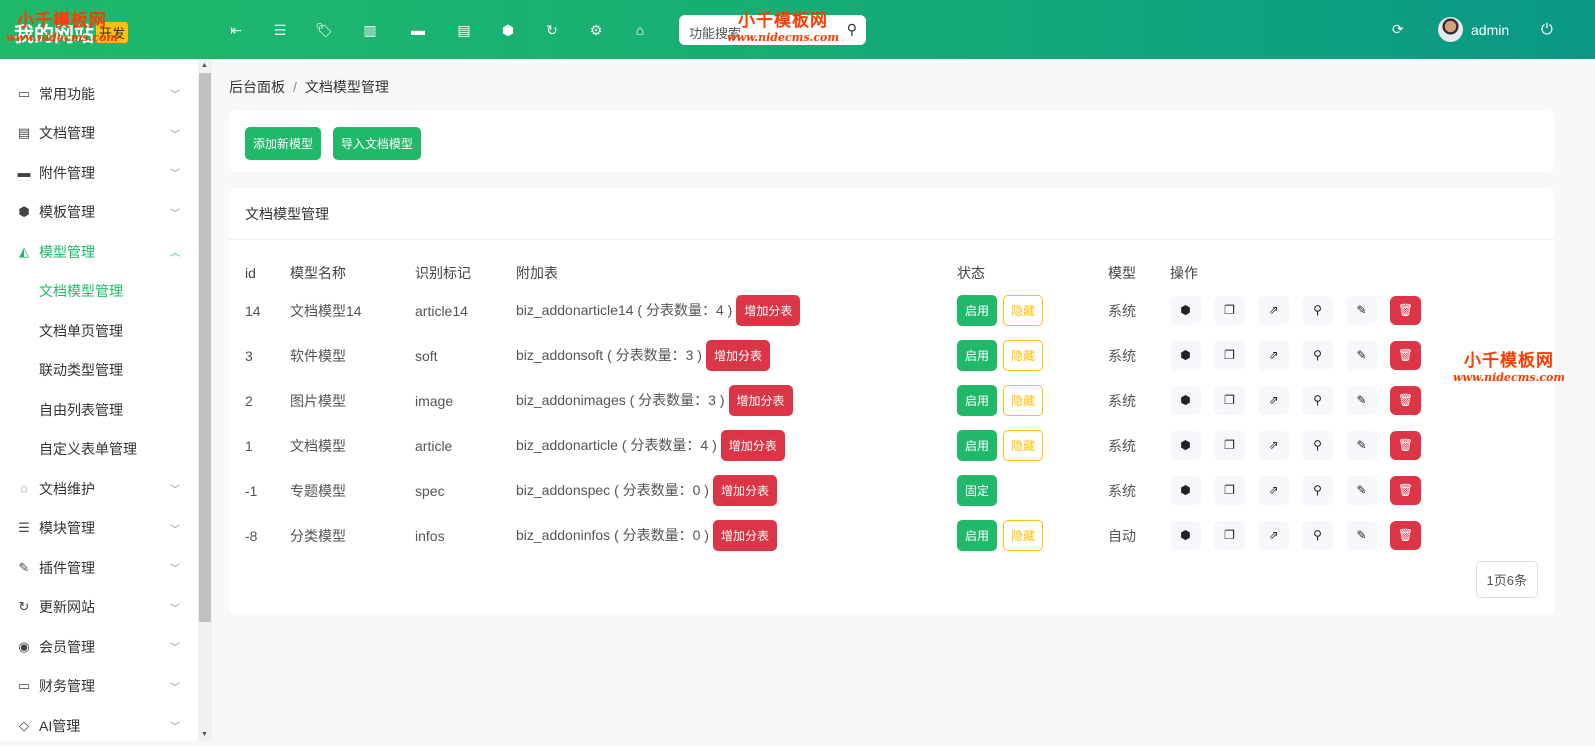 This screenshot has height=746, width=1595. I want to click on list-icon: ☰, so click(280, 30).